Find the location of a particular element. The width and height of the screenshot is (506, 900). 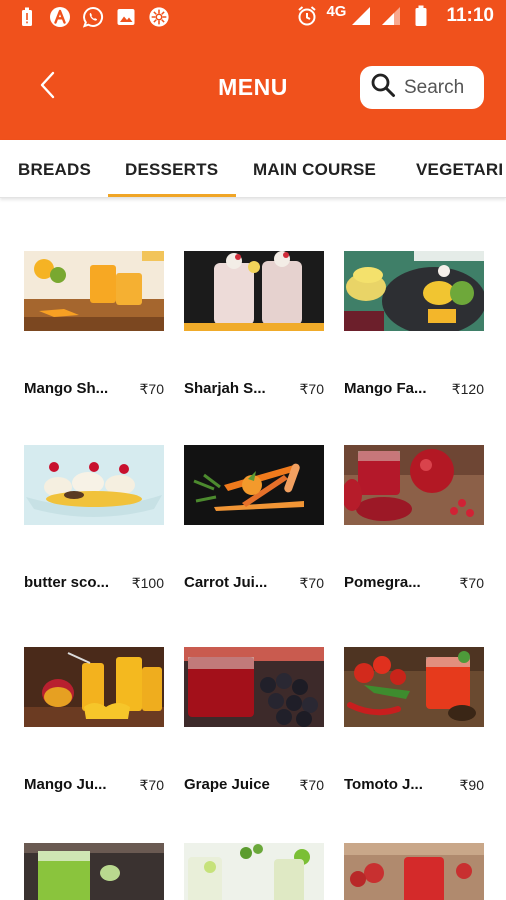

settings-app-icon is located at coordinates (159, 17).